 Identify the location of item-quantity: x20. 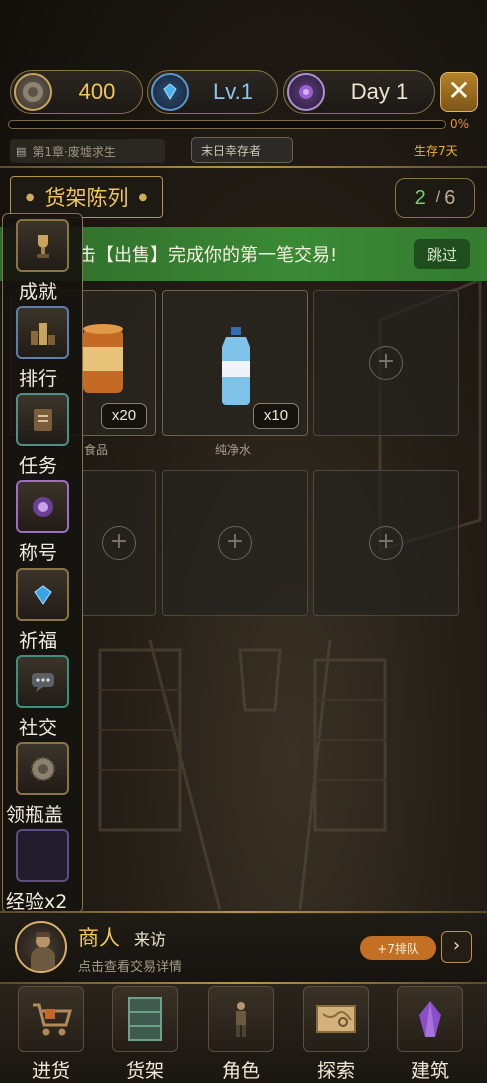
(124, 416).